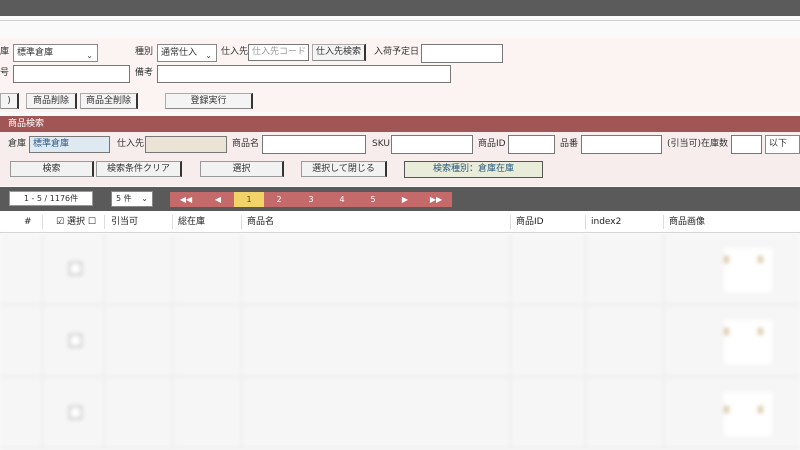 Image resolution: width=800 pixels, height=450 pixels. What do you see at coordinates (144, 73) in the screenshot?
I see `note-label: 備考` at bounding box center [144, 73].